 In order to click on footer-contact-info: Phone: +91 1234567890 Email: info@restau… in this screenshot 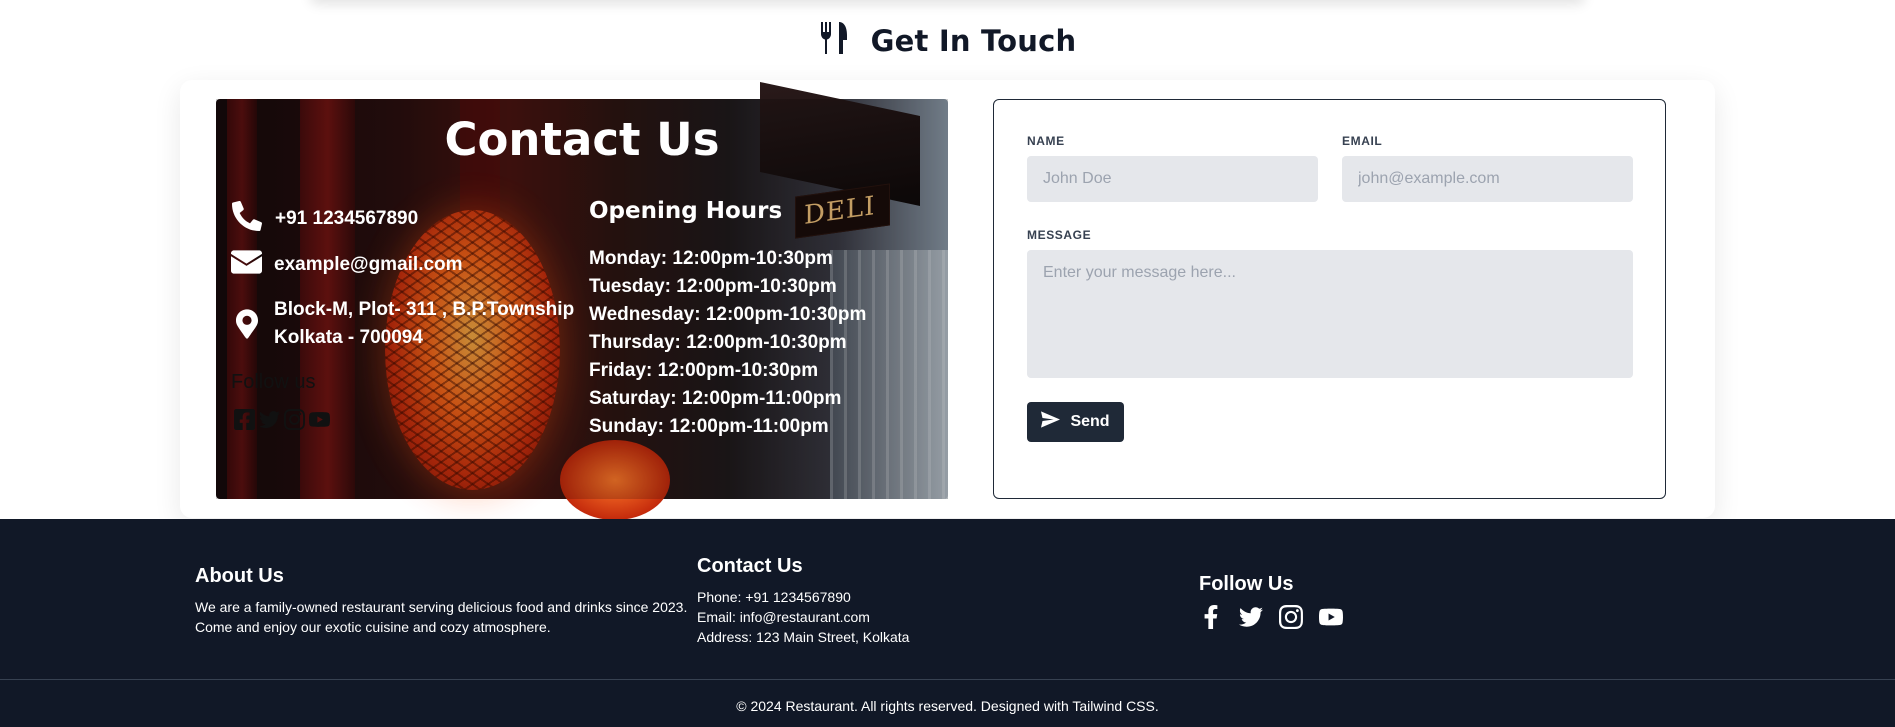, I will do `click(803, 617)`.